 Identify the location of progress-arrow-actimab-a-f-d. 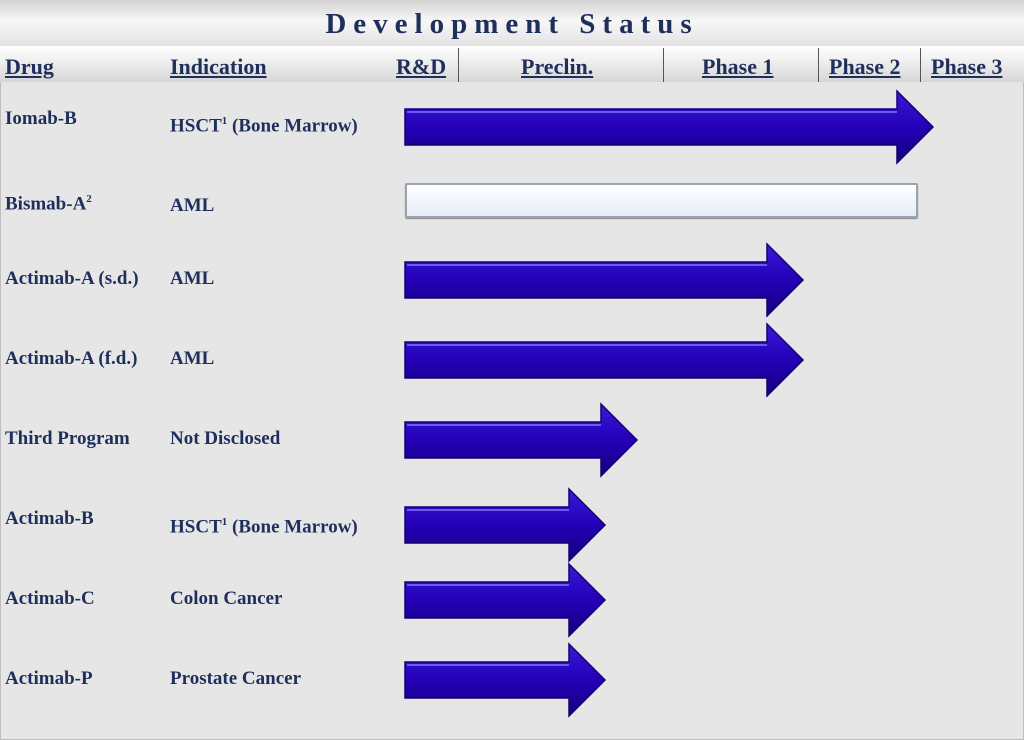
(604, 360).